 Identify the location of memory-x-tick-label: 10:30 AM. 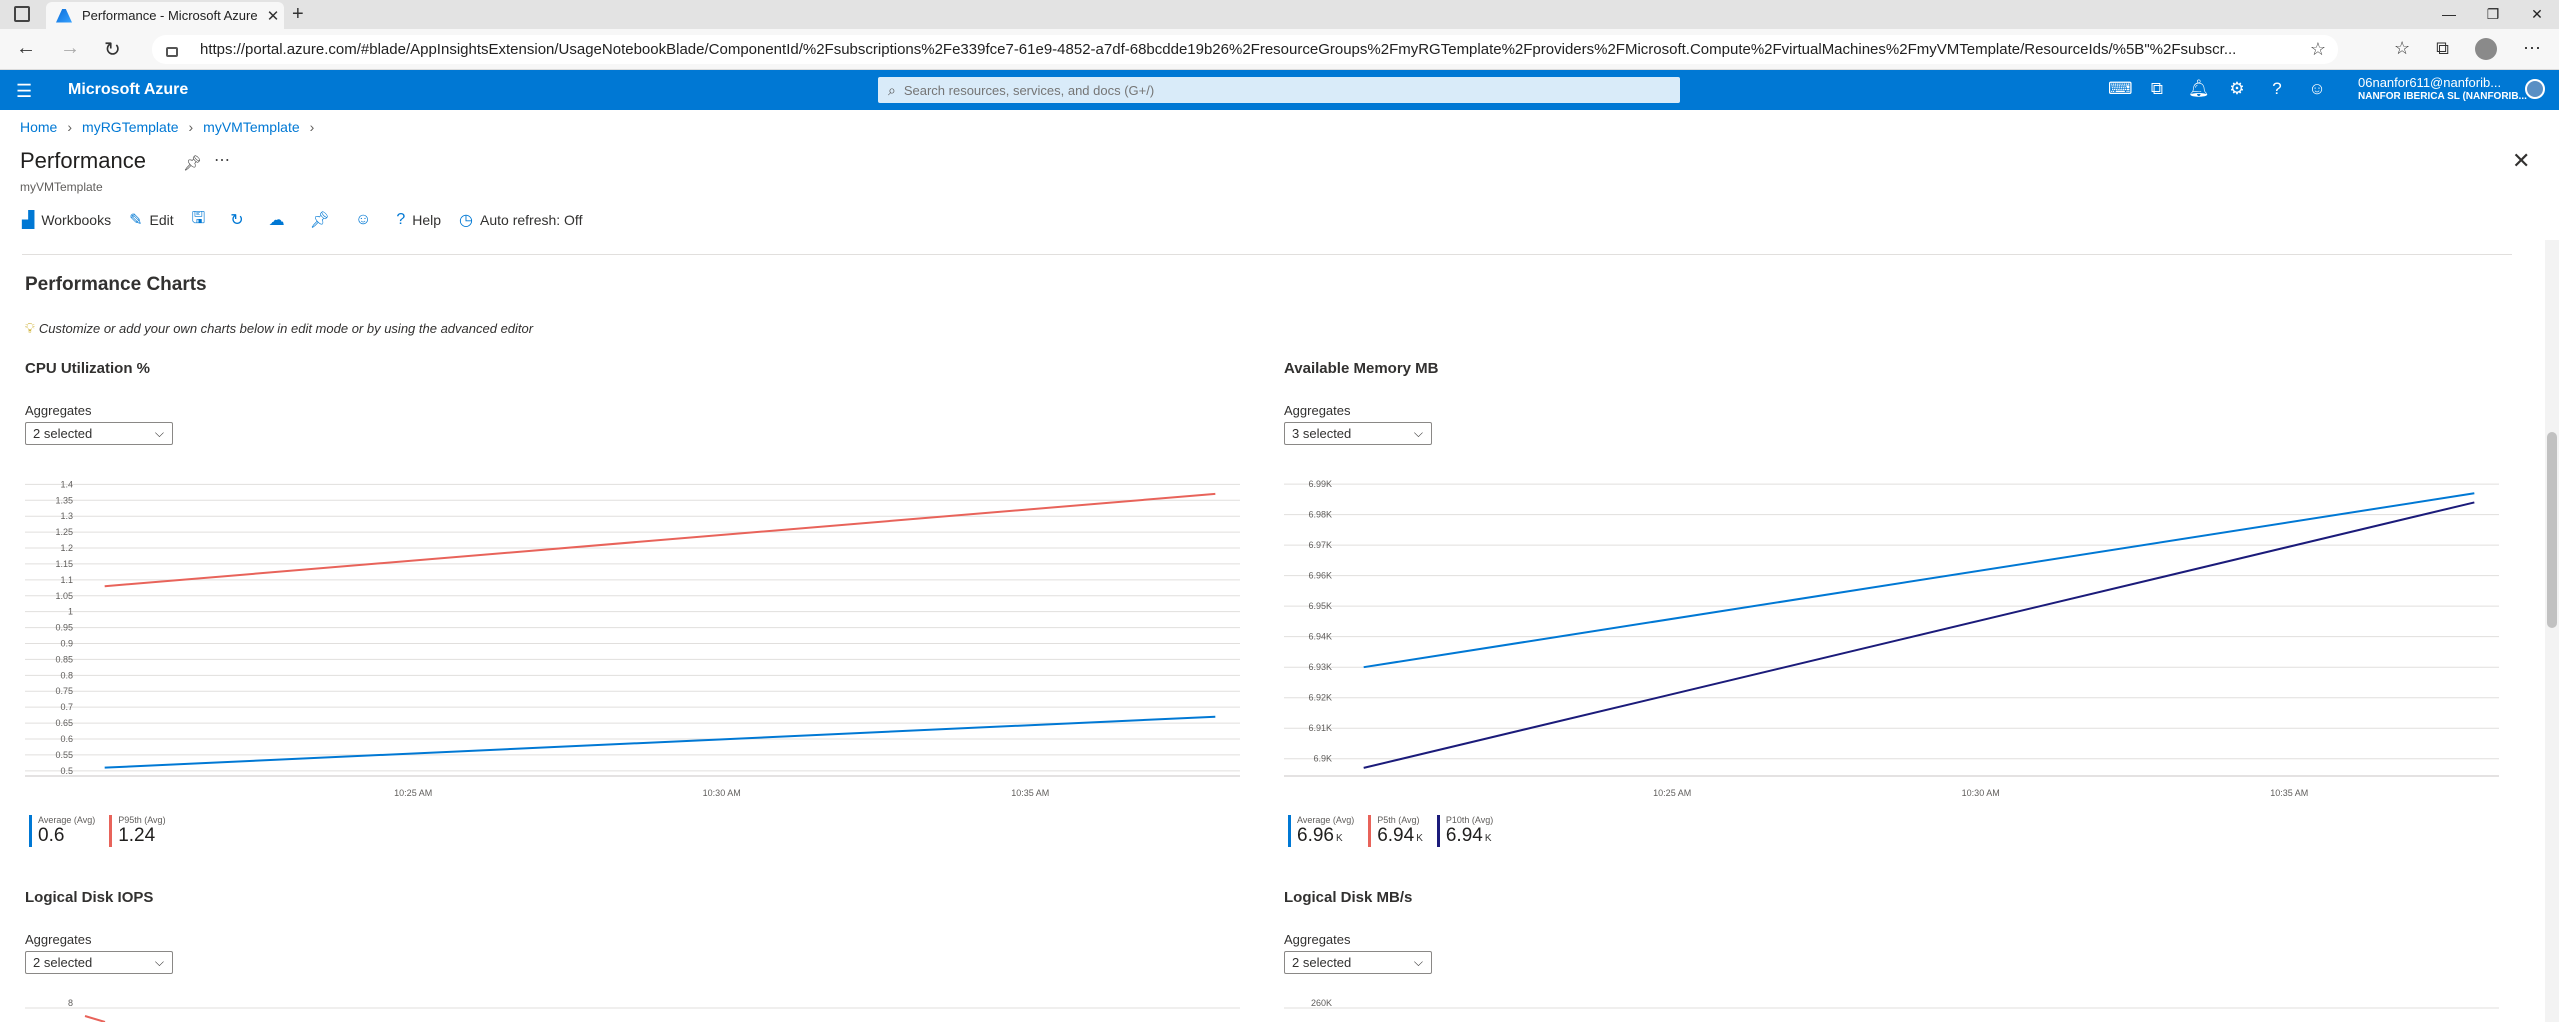
(1981, 793).